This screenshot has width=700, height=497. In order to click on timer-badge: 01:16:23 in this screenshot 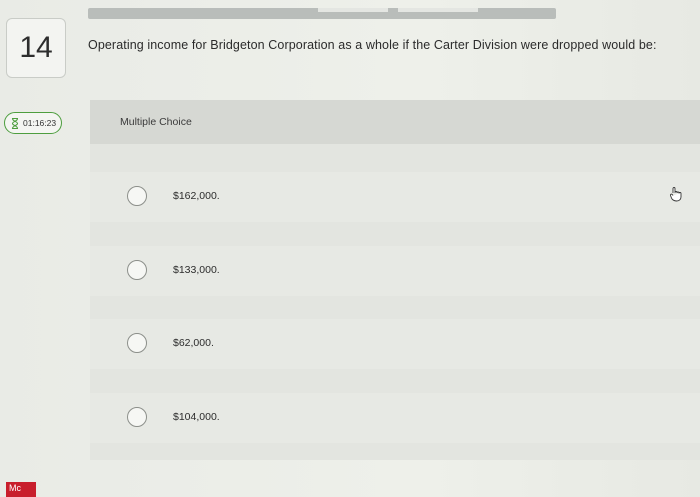, I will do `click(33, 123)`.